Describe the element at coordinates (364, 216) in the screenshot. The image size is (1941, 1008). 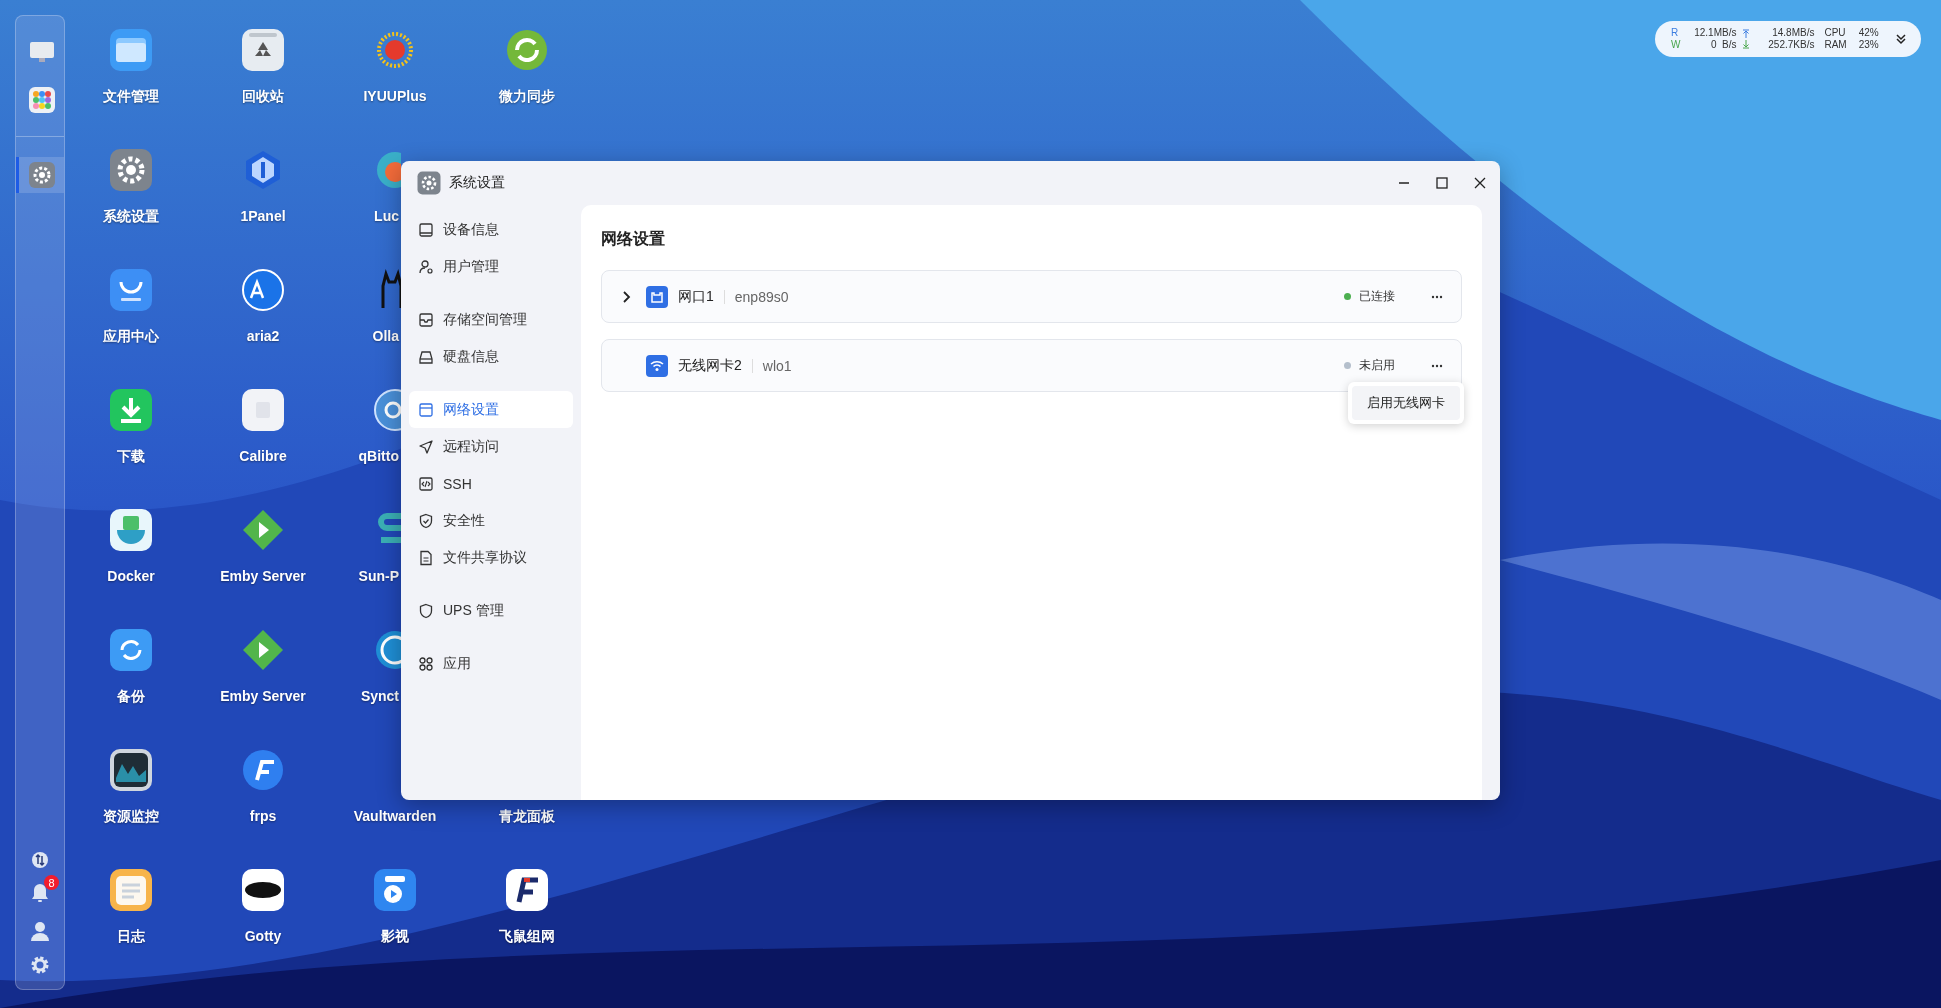
I see `app-label: Luc` at that location.